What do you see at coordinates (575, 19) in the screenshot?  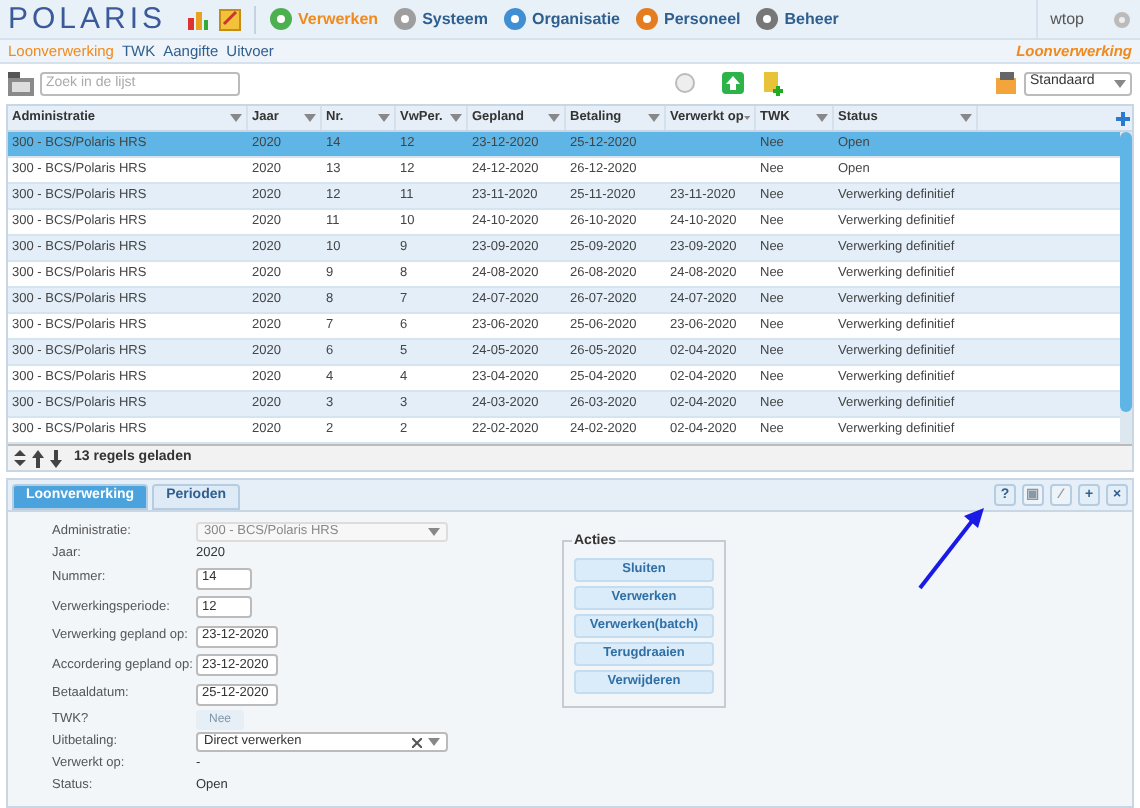 I see `nav-item: Organisatie` at bounding box center [575, 19].